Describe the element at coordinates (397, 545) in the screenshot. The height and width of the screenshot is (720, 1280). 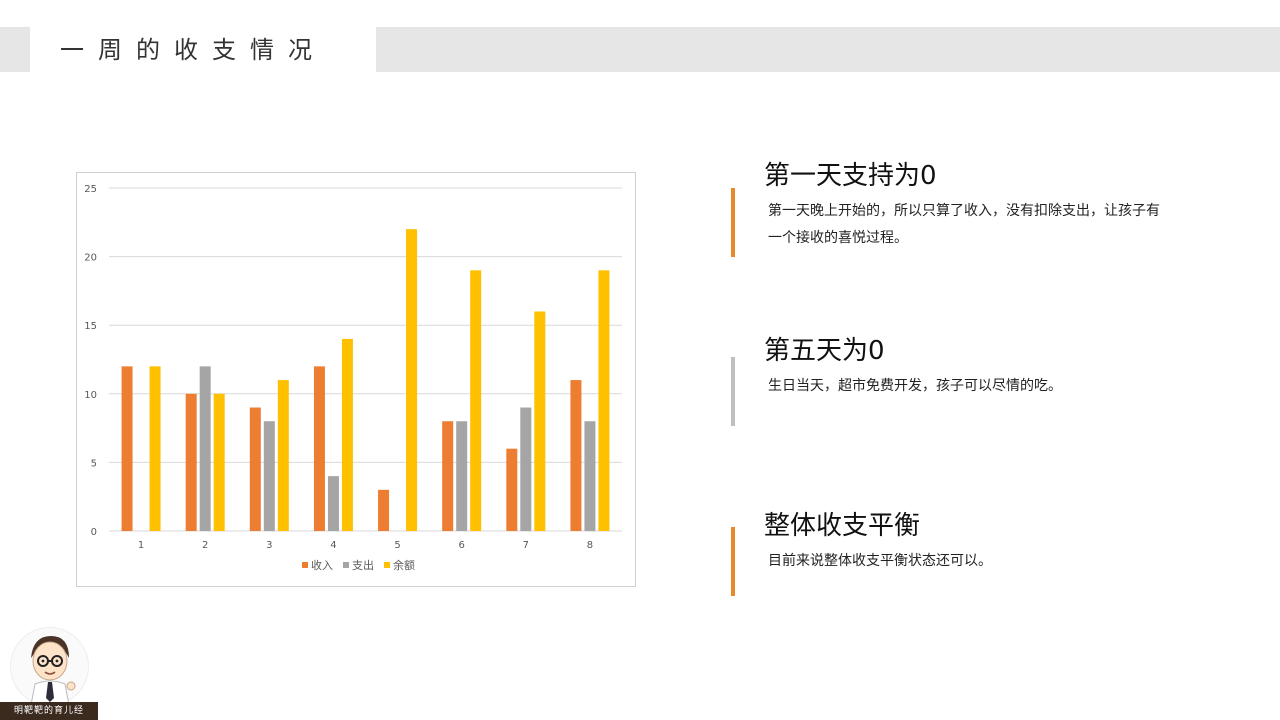
I see `x-tick-label: 5` at that location.